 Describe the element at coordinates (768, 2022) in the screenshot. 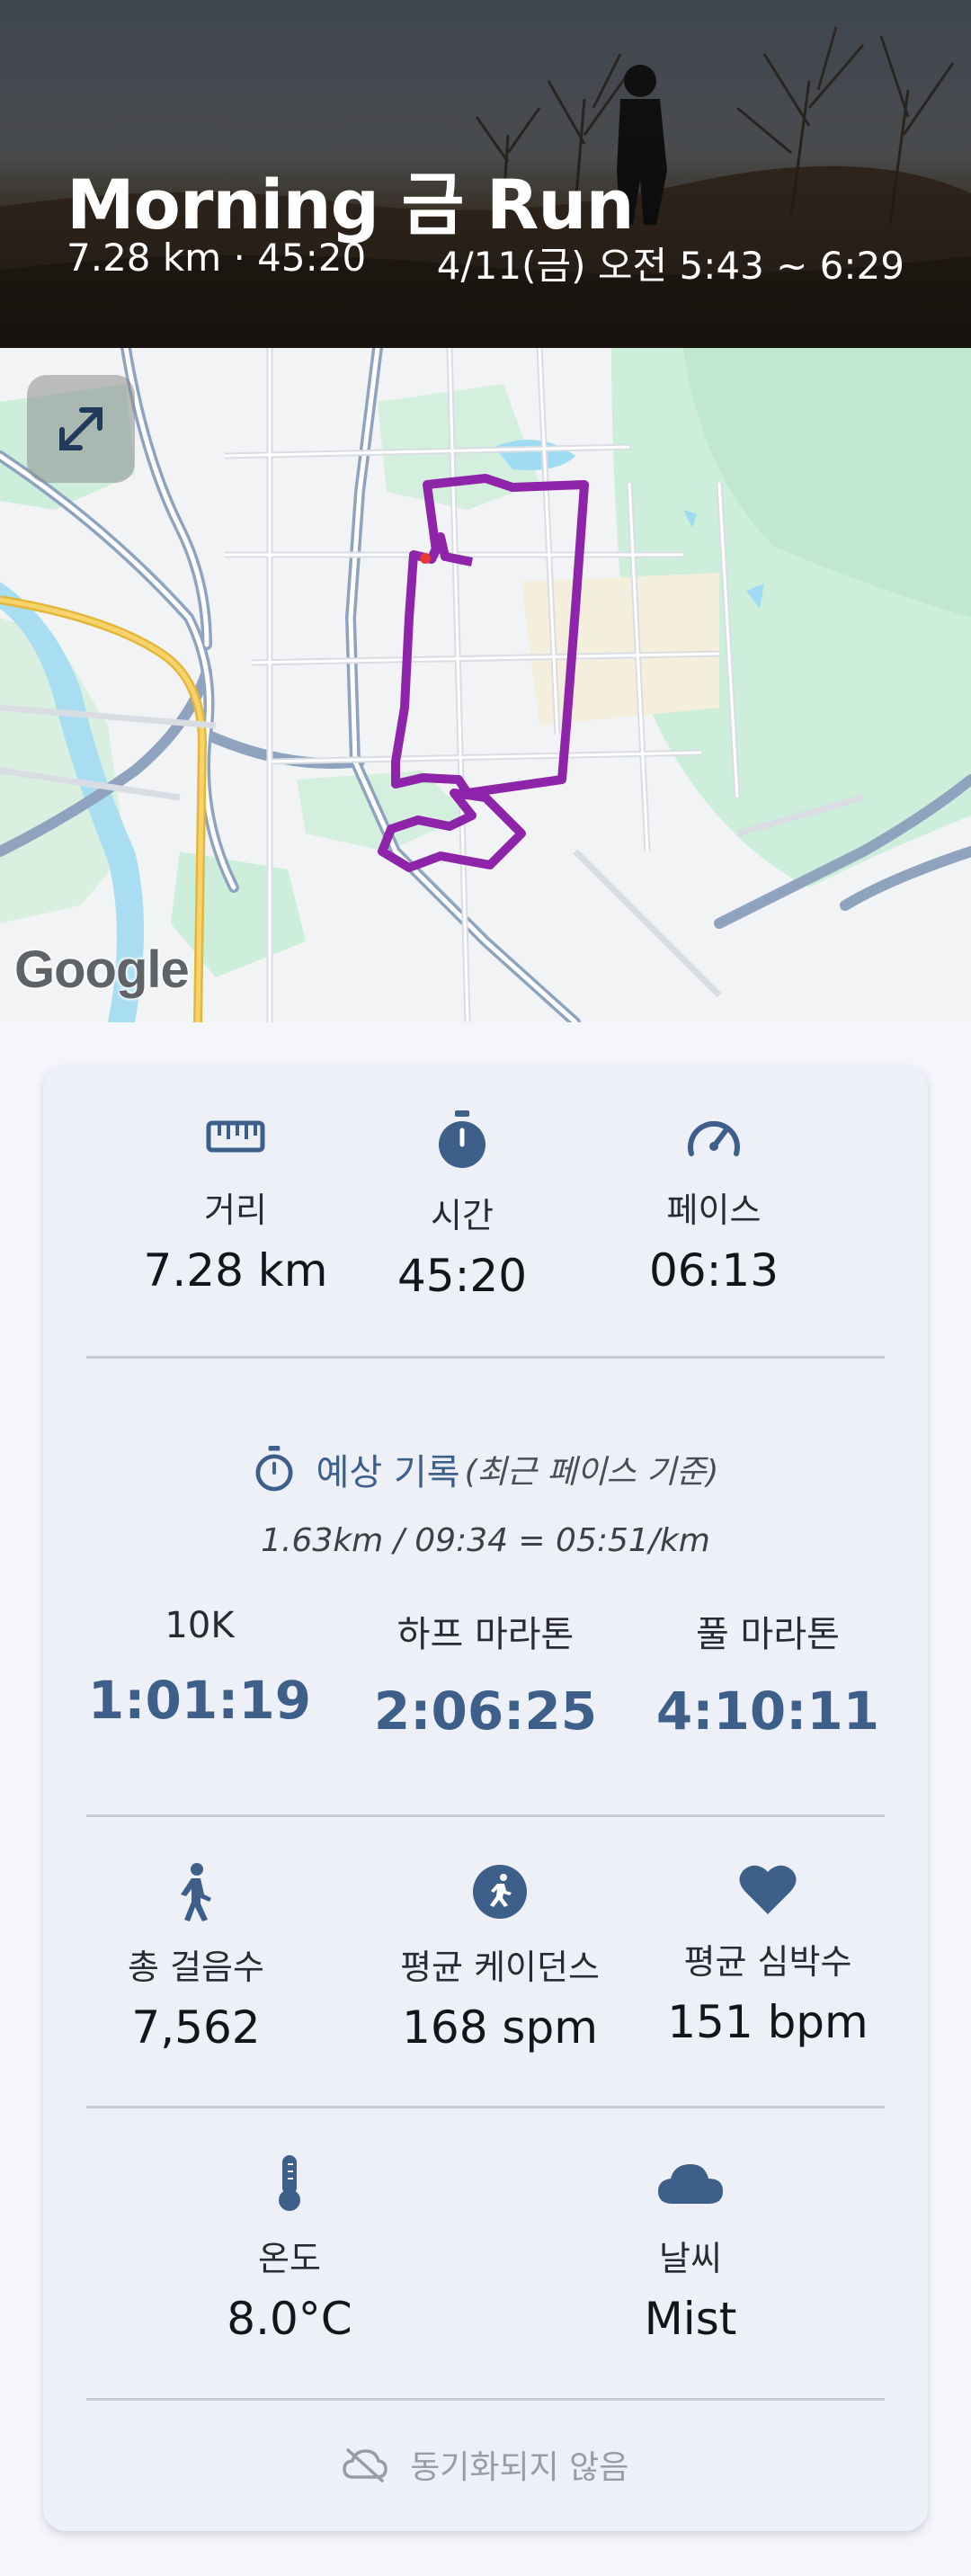

I see `stat-heart-rate-value: 151 bpm` at that location.